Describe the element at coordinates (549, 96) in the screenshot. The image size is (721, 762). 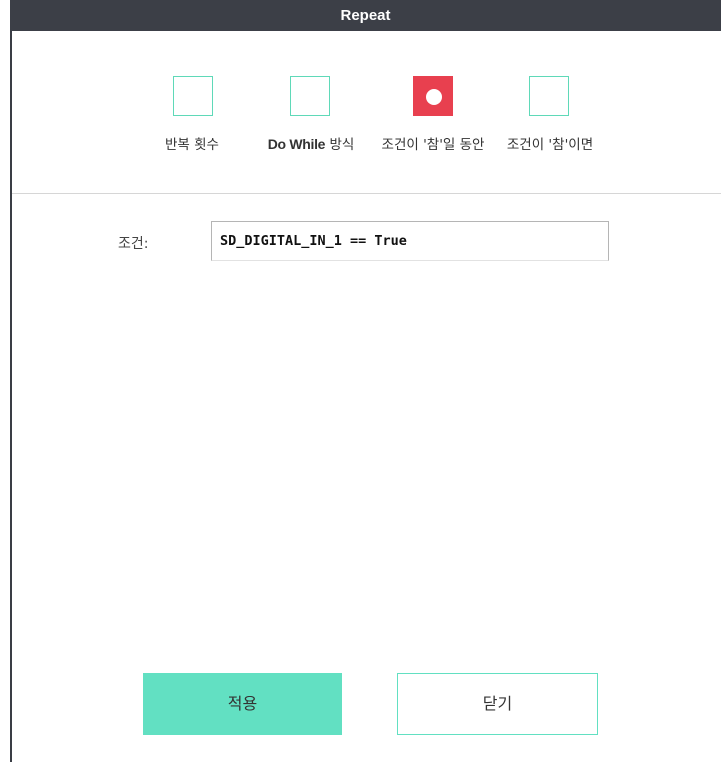
I see `option-if-true-checkbox` at that location.